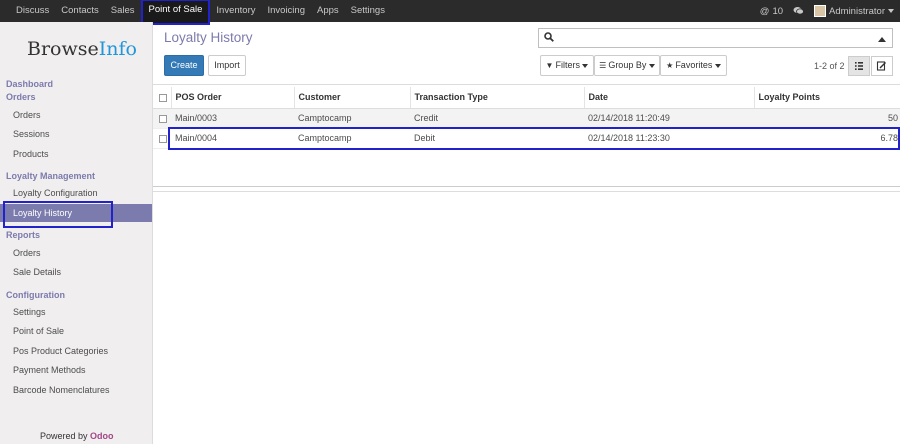  I want to click on cell-pos-order: Main/0003, so click(232, 118).